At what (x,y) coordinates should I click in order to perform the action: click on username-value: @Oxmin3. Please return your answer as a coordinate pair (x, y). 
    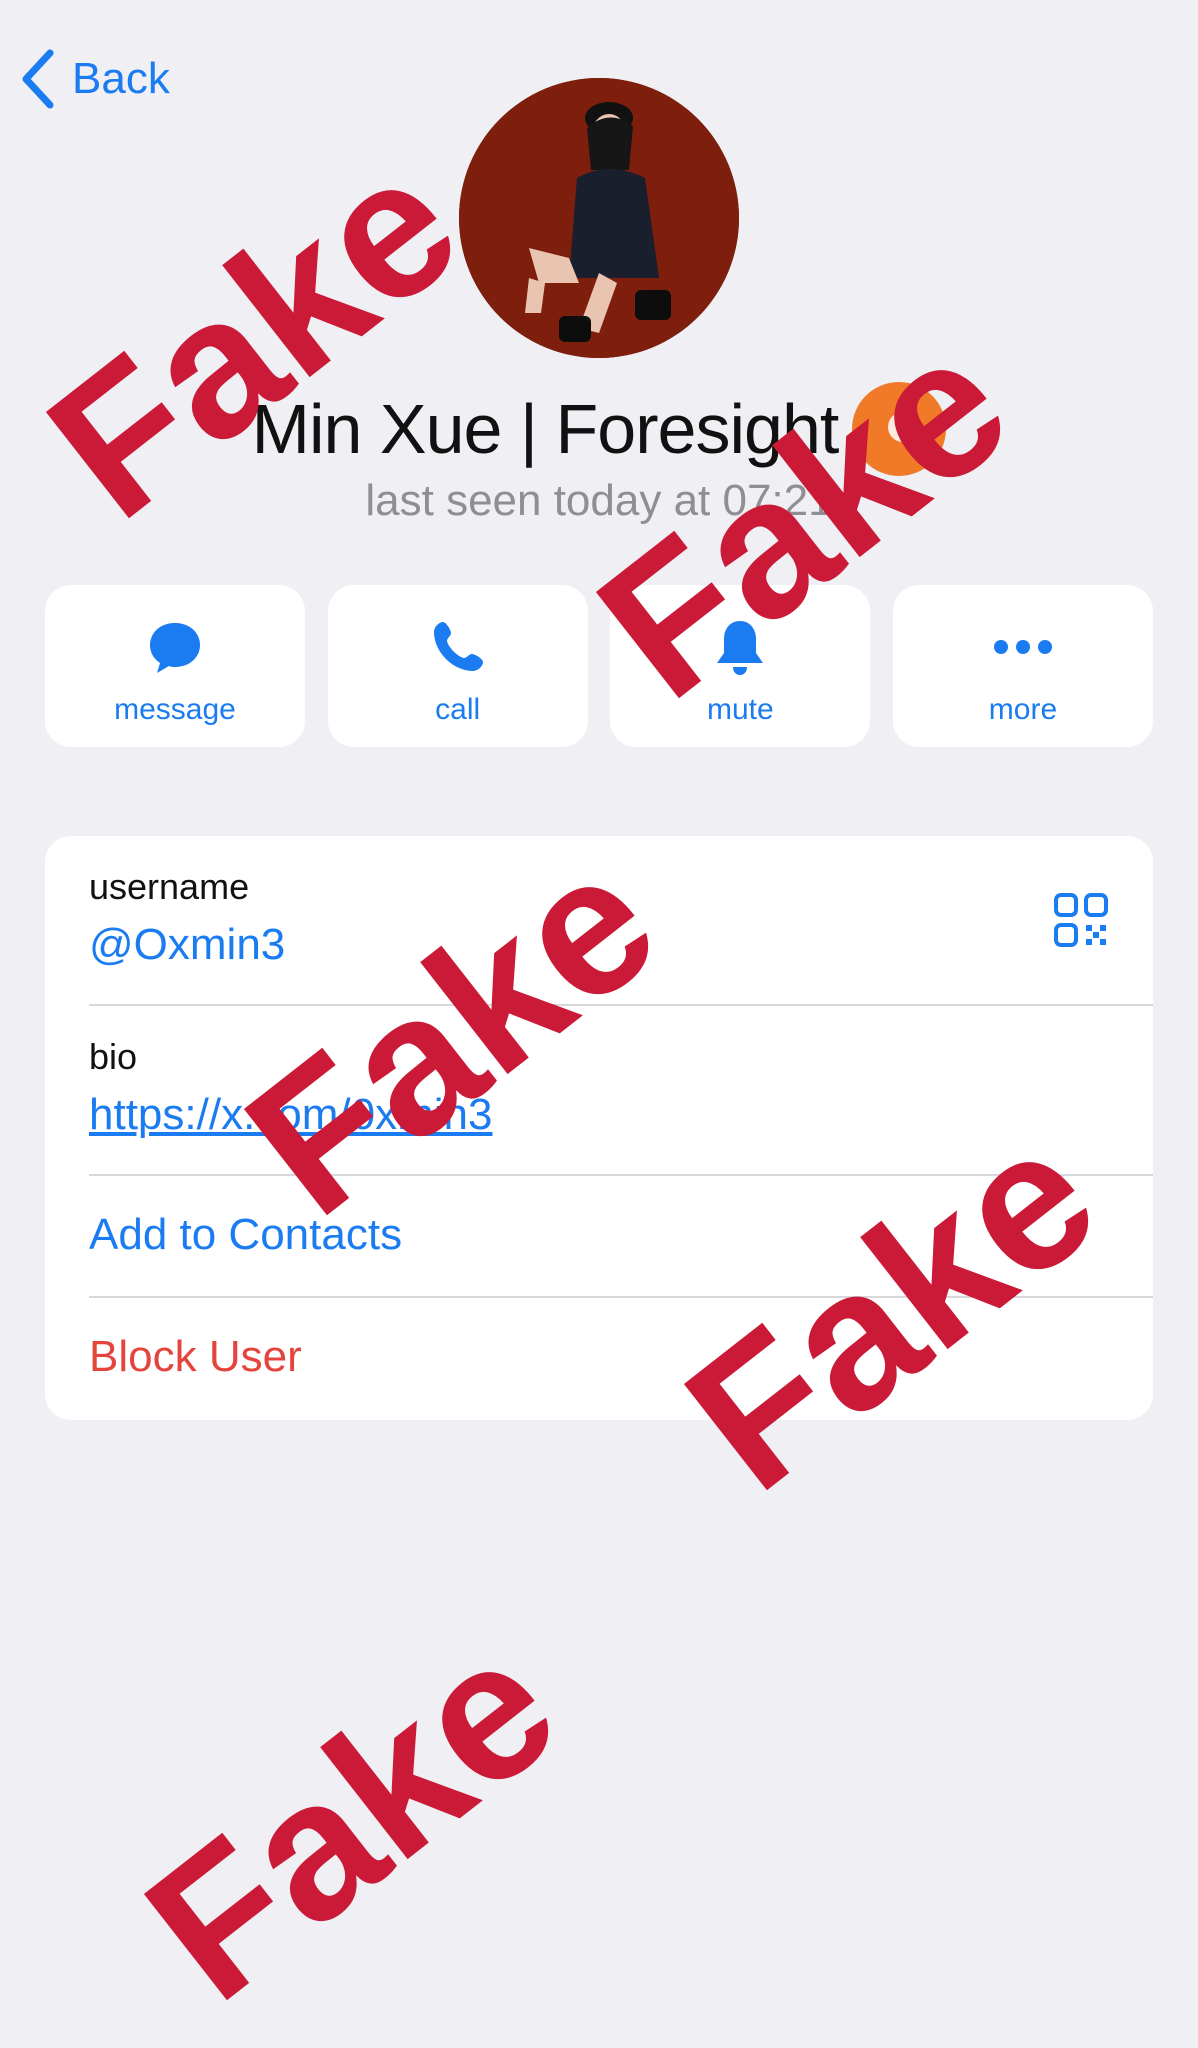
    Looking at the image, I should click on (187, 945).